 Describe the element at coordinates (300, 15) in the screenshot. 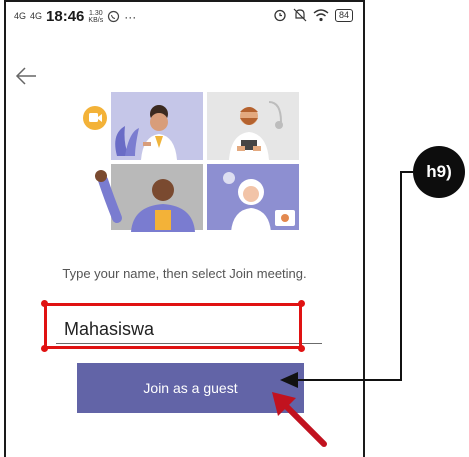

I see `mute-icon` at that location.